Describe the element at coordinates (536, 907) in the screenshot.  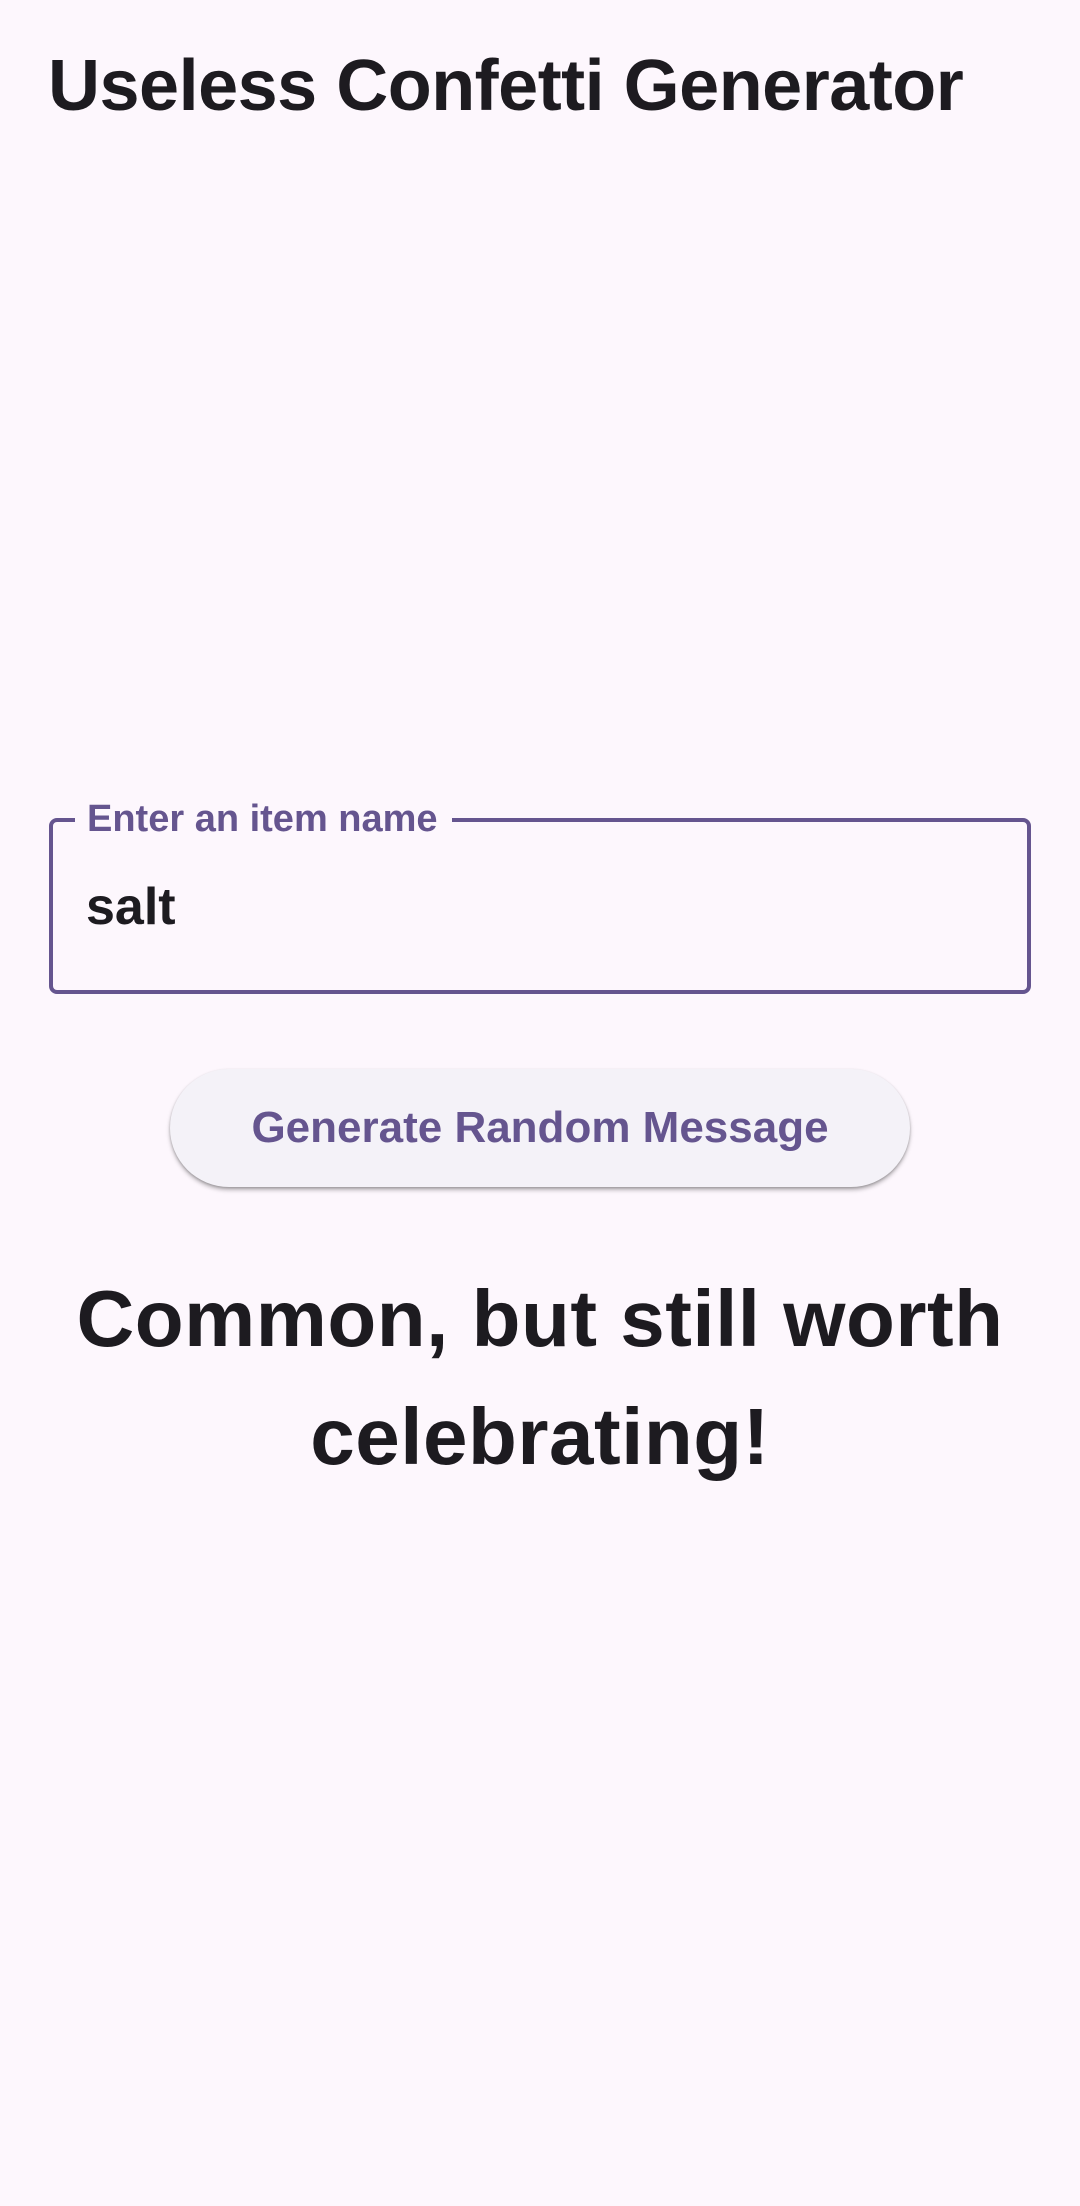
I see `item-name-input` at that location.